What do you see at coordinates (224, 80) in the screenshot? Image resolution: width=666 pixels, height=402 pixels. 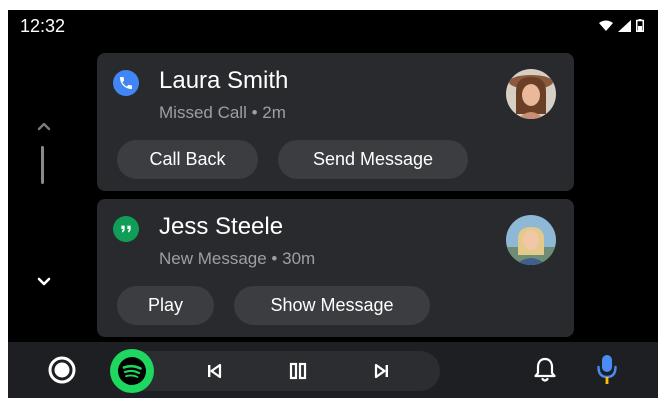 I see `contact-name: Laura Smith` at bounding box center [224, 80].